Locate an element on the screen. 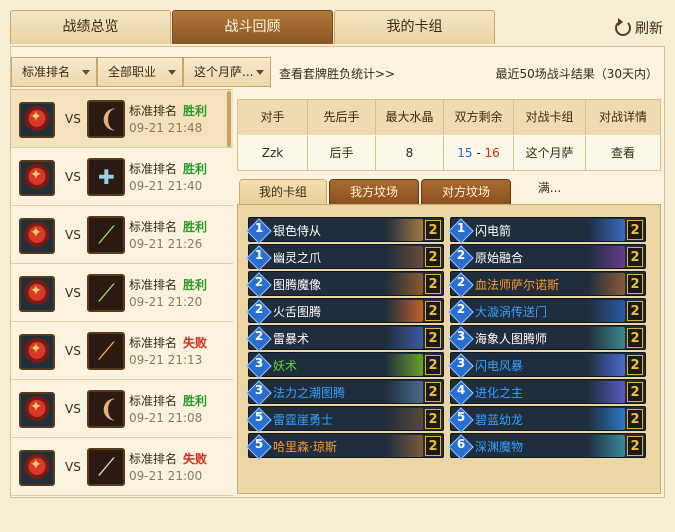 This screenshot has width=675, height=532. card-row: 5 碧蓝幼龙 2 is located at coordinates (548, 418).